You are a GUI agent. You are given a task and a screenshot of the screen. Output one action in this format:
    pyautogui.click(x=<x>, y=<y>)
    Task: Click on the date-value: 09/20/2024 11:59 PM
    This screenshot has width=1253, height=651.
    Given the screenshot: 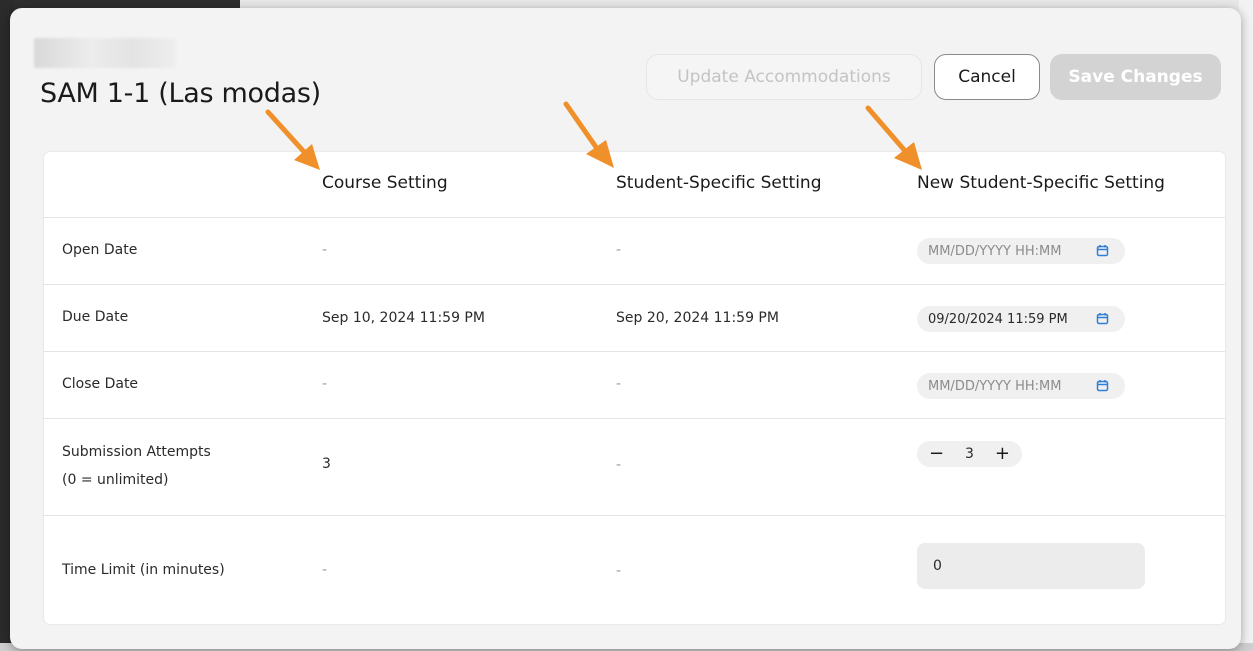 What is the action you would take?
    pyautogui.click(x=998, y=319)
    